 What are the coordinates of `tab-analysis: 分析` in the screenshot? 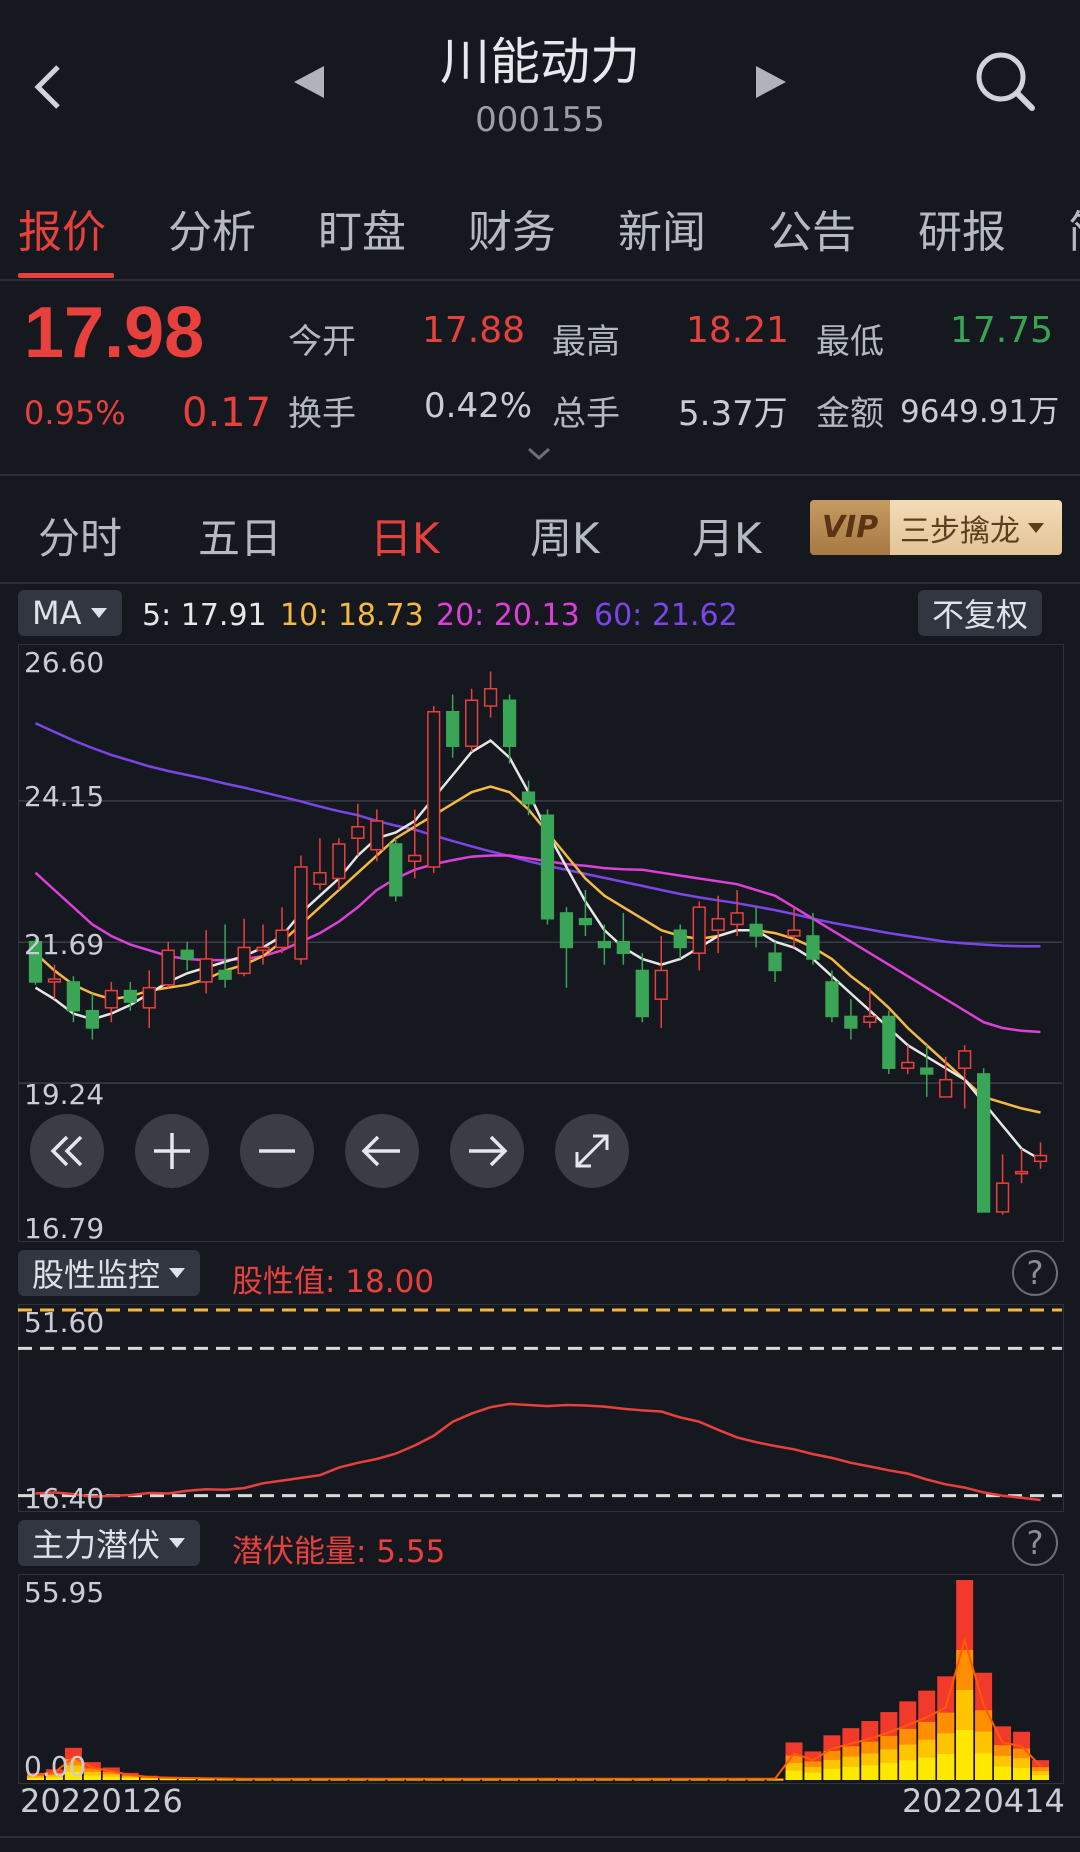 It's located at (212, 228).